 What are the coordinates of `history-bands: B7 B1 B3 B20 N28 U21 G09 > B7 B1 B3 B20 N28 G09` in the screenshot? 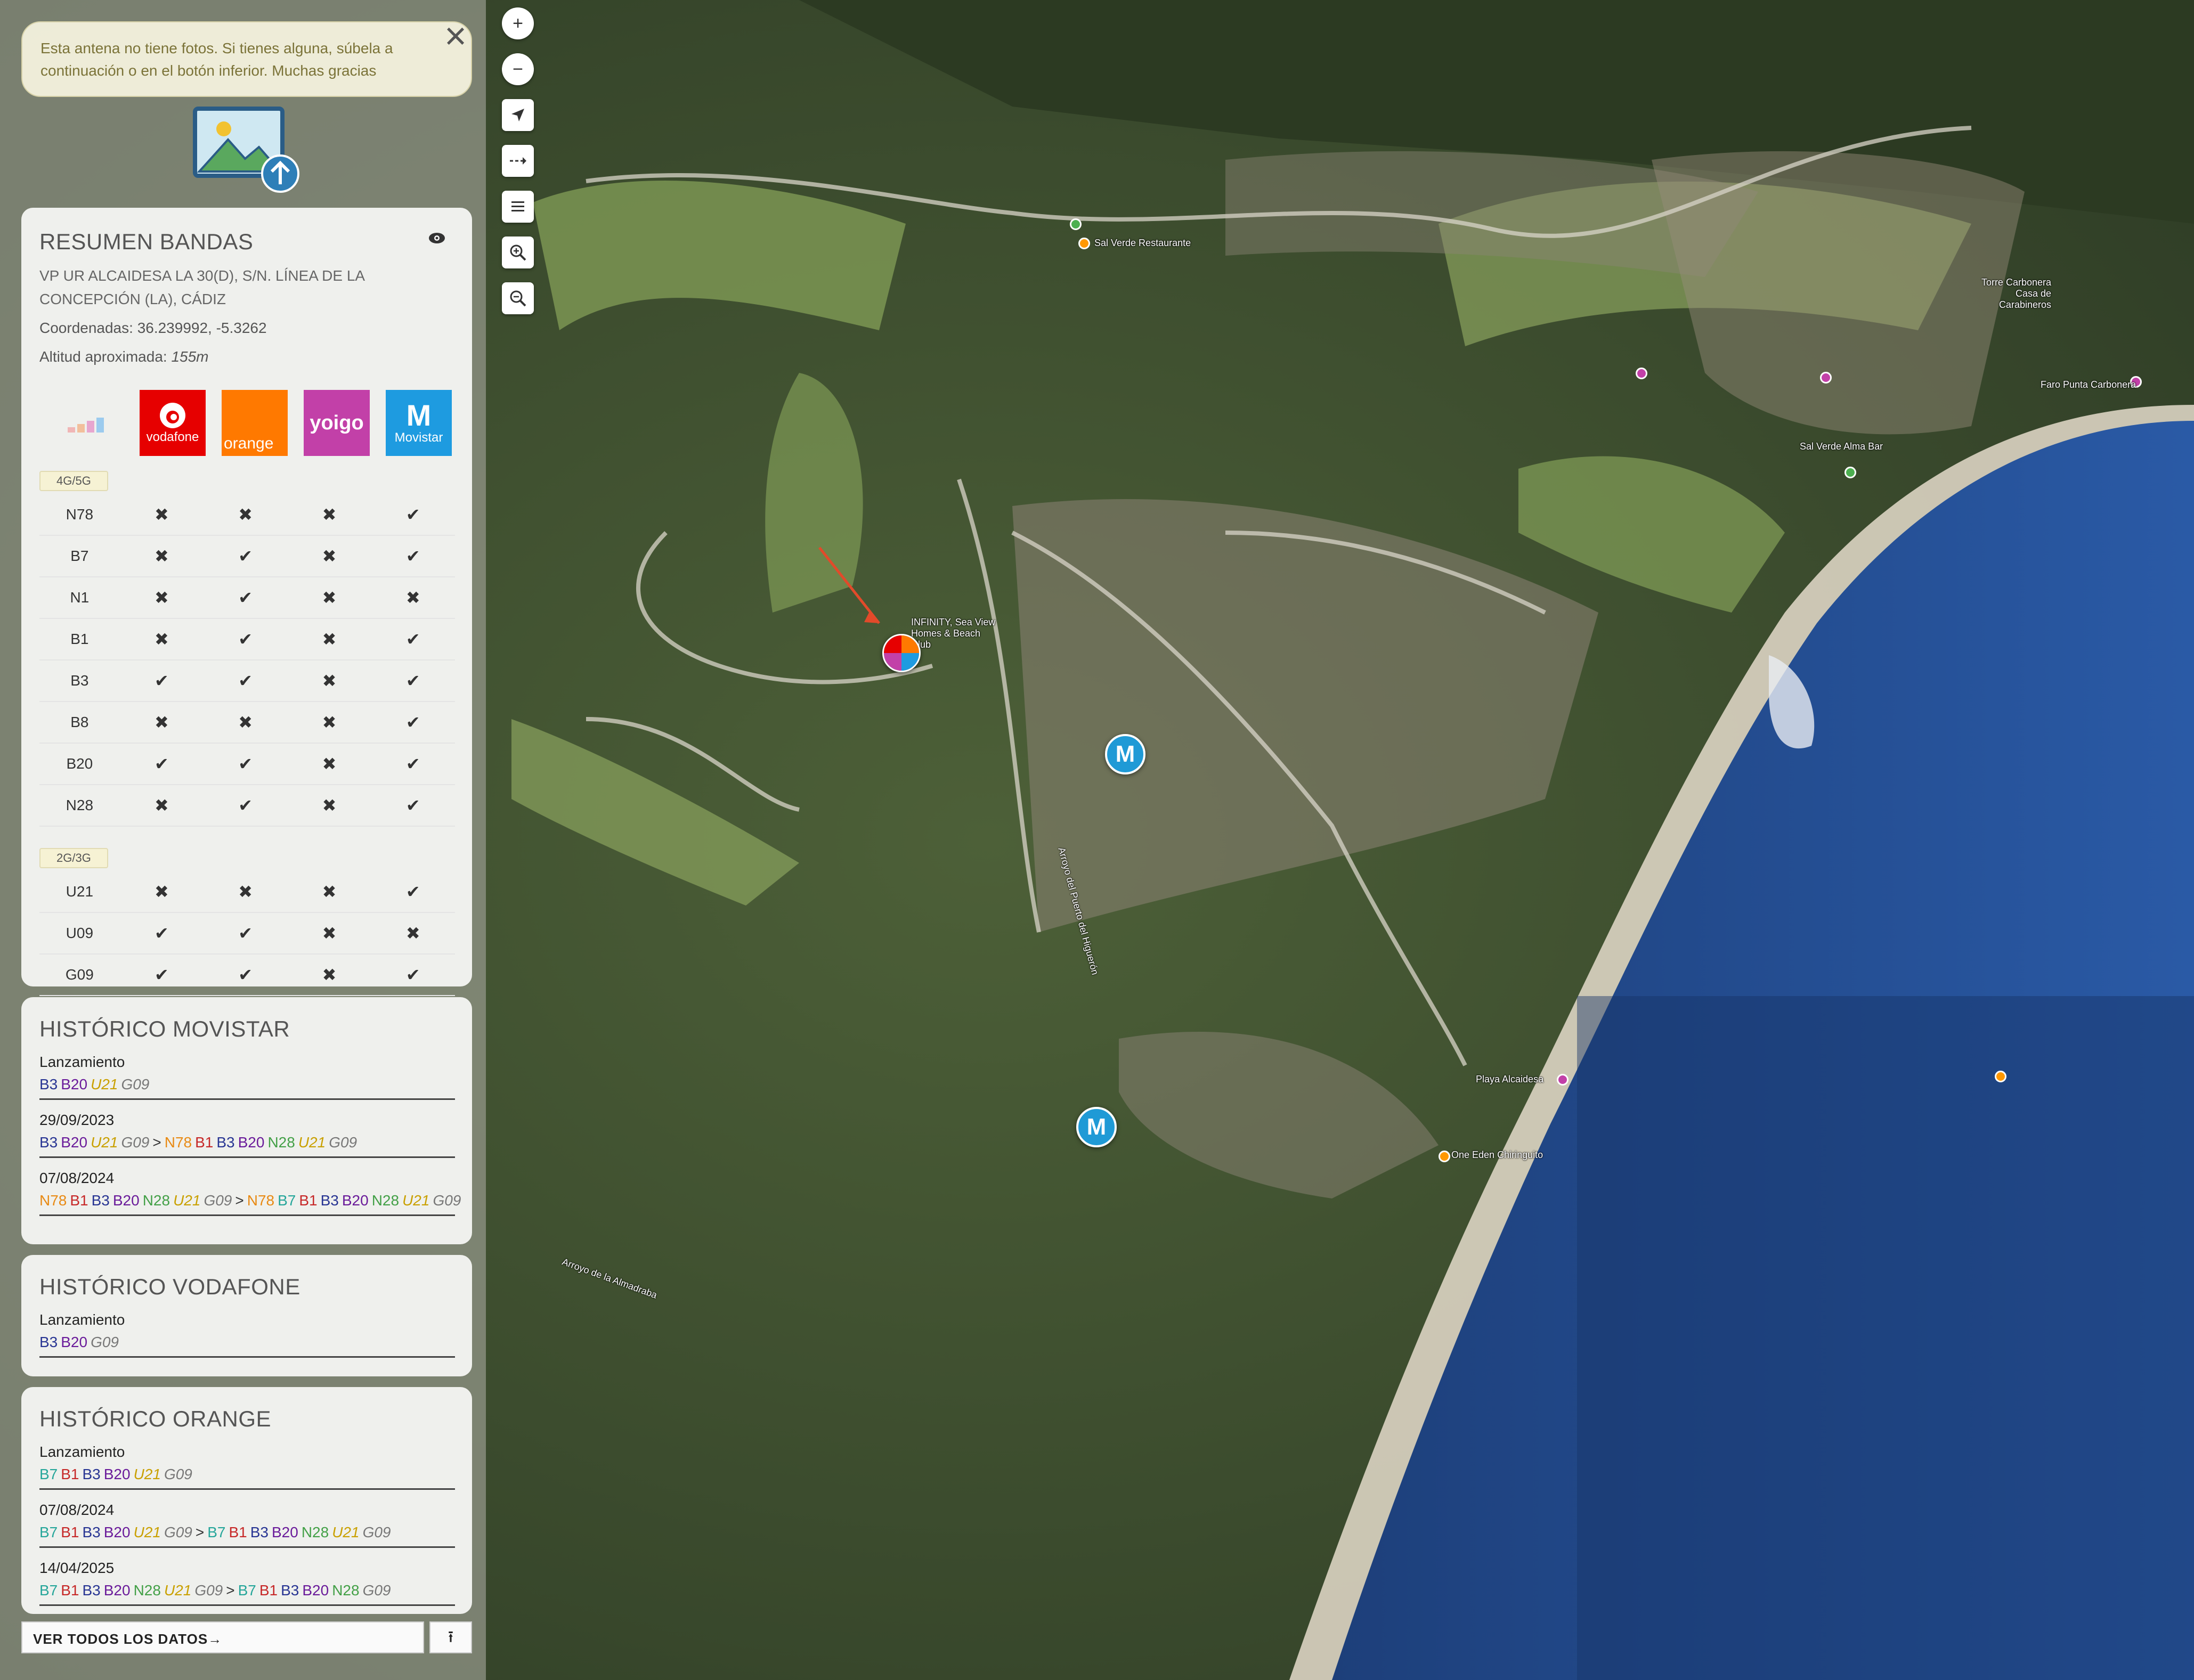 It's located at (247, 1590).